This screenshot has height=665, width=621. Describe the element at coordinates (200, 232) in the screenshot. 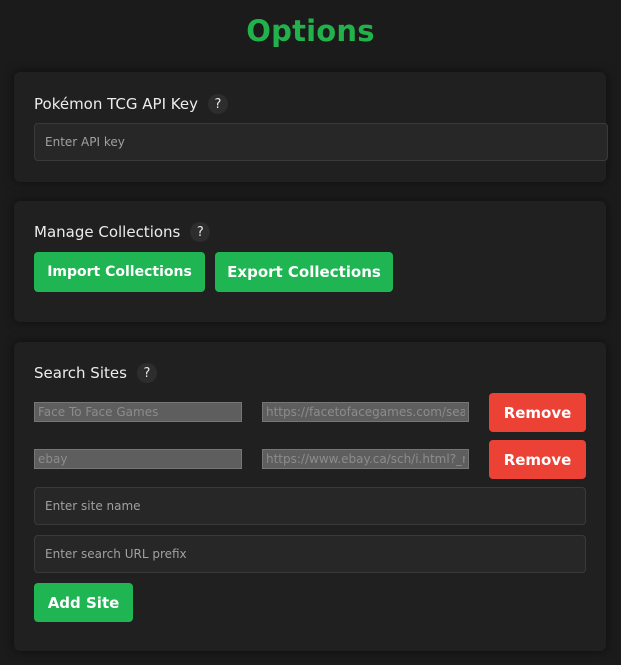

I see `collections-help-icon: ?` at that location.